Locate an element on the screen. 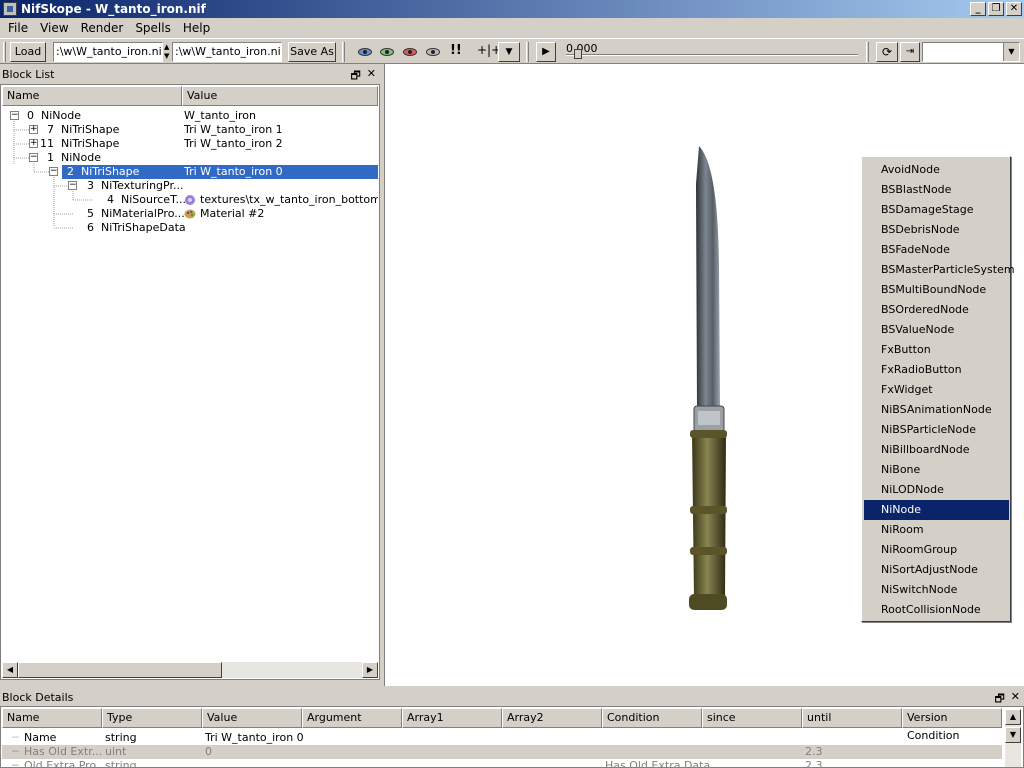 This screenshot has width=1024, height=768. details-vertical-scrollbar: ▲ ▼ is located at coordinates (1013, 738).